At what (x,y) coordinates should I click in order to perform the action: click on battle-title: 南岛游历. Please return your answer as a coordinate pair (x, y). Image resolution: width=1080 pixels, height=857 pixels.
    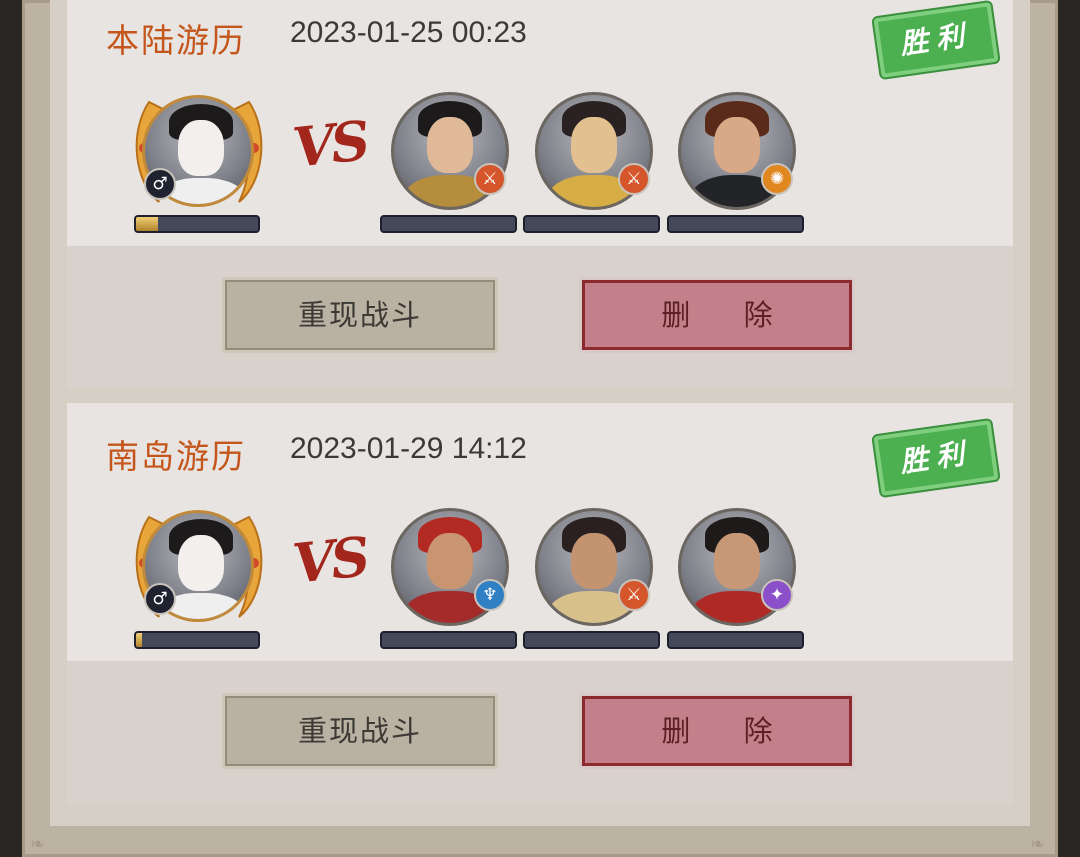
    Looking at the image, I should click on (176, 456).